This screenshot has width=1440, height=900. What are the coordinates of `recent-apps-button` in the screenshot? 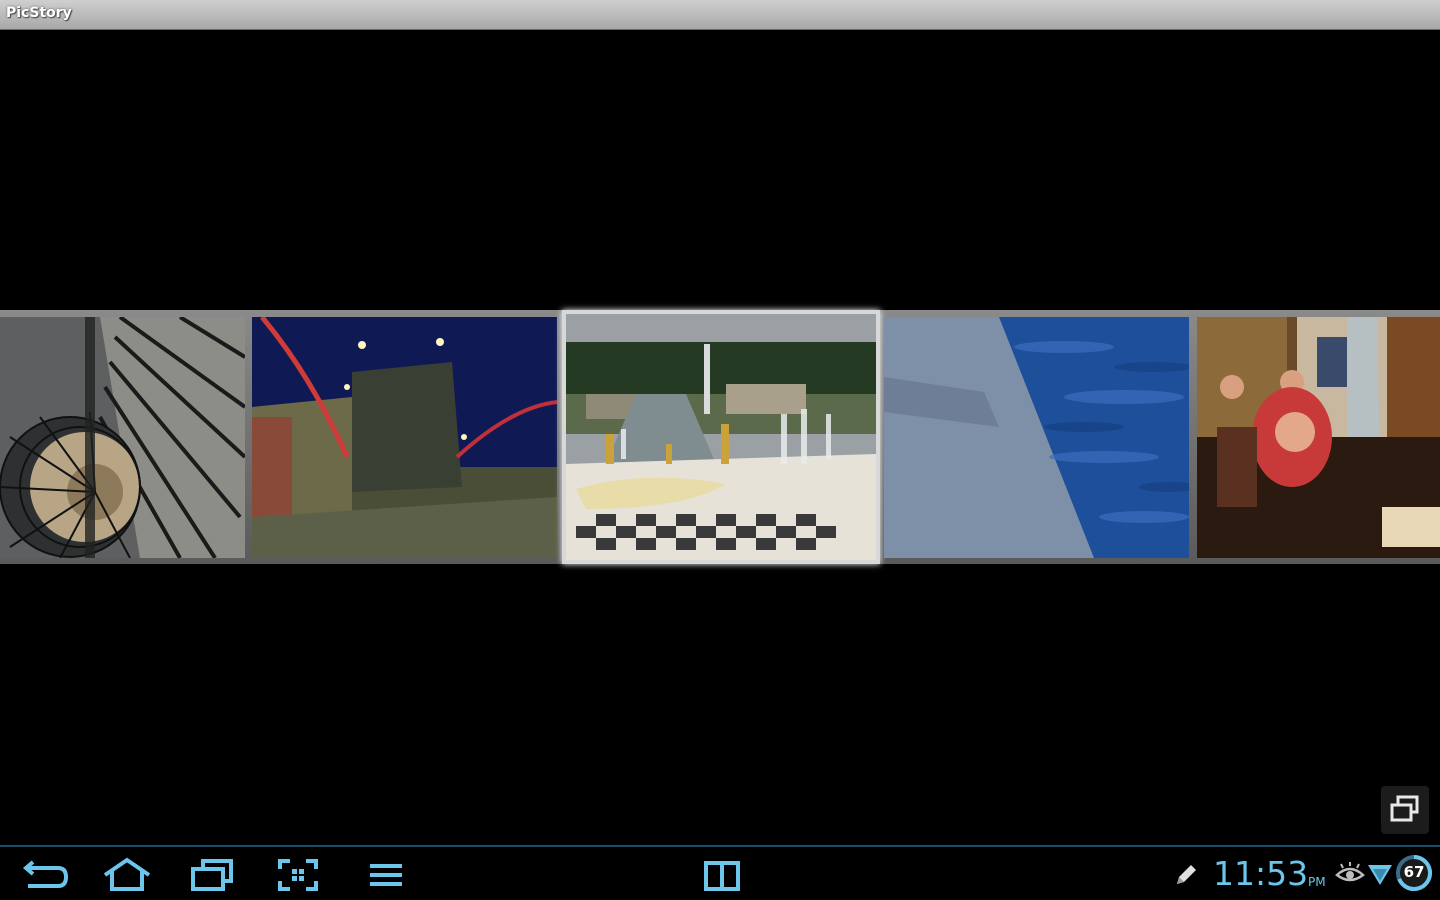 It's located at (211, 875).